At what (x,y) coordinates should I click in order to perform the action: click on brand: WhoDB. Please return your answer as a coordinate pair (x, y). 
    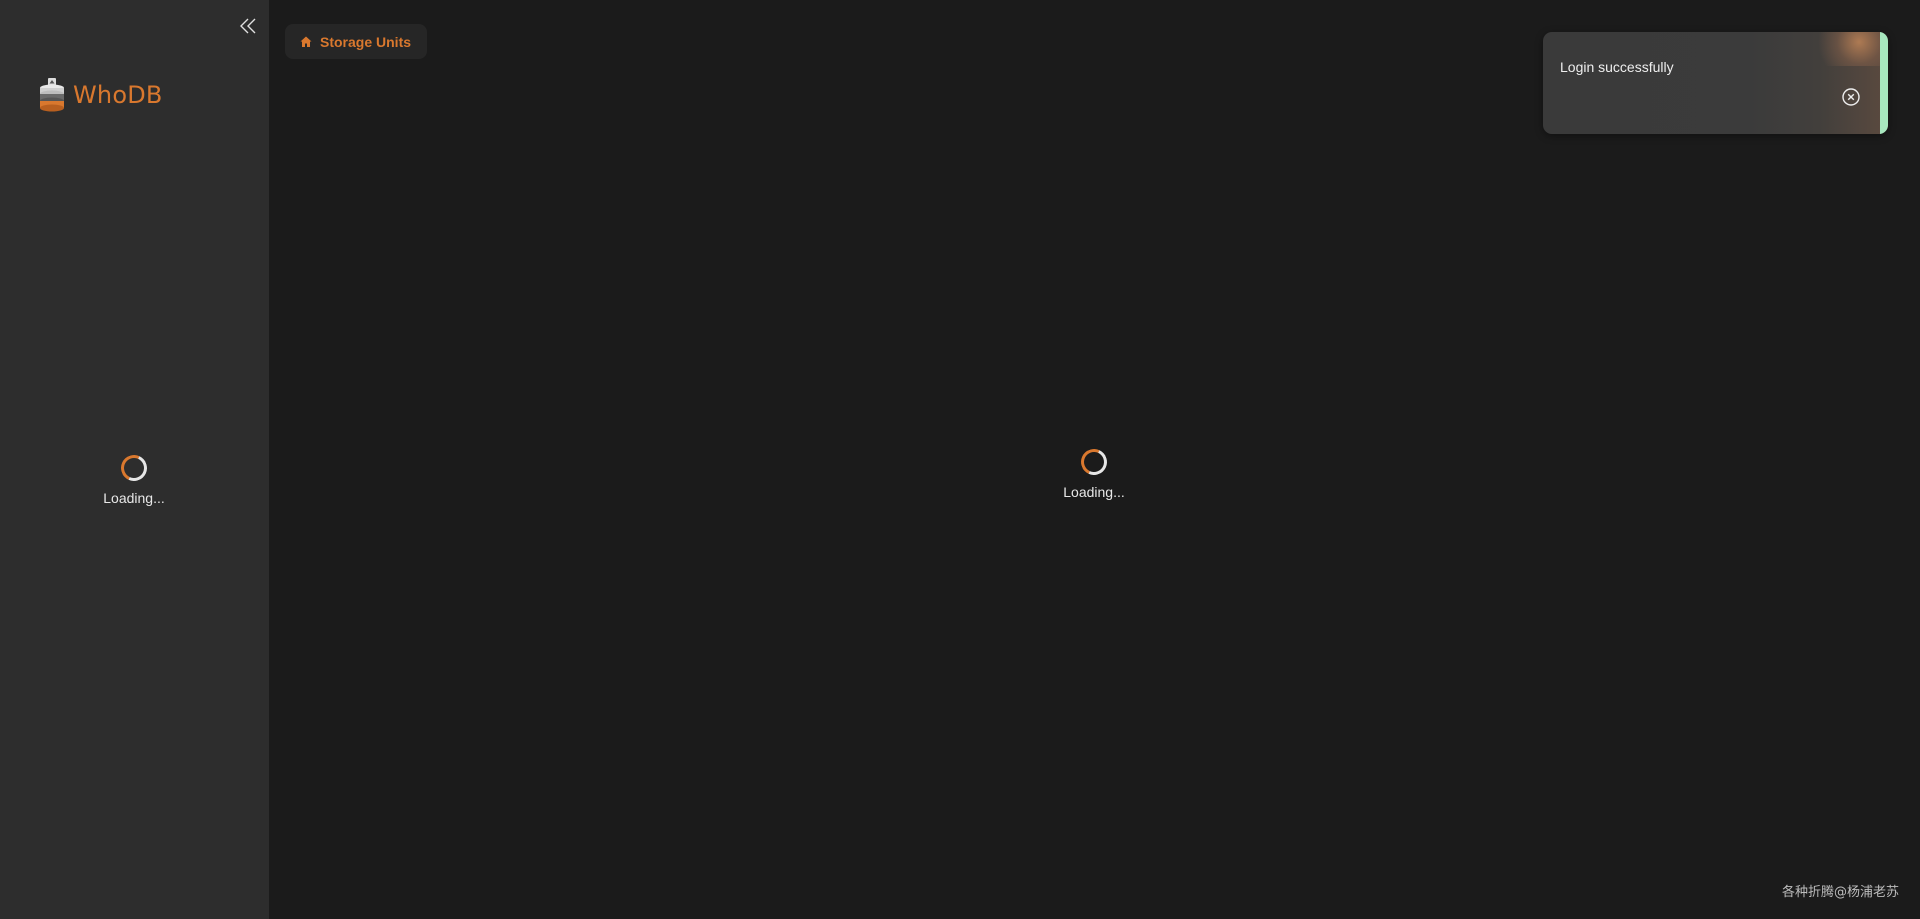
    Looking at the image, I should click on (100, 95).